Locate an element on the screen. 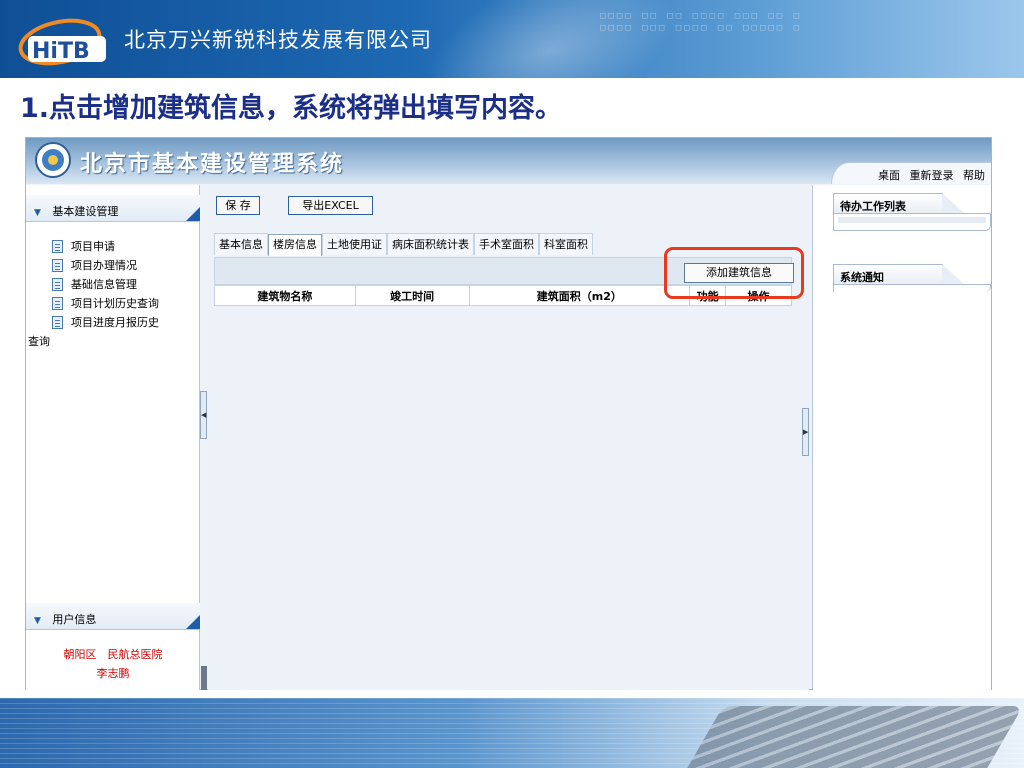 This screenshot has height=768, width=1024. company-name: 北京万兴新锐科技发展有限公司 is located at coordinates (278, 40).